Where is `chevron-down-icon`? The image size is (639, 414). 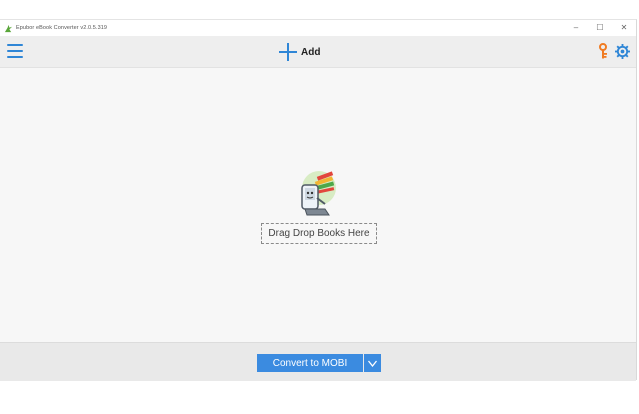
chevron-down-icon is located at coordinates (372, 363).